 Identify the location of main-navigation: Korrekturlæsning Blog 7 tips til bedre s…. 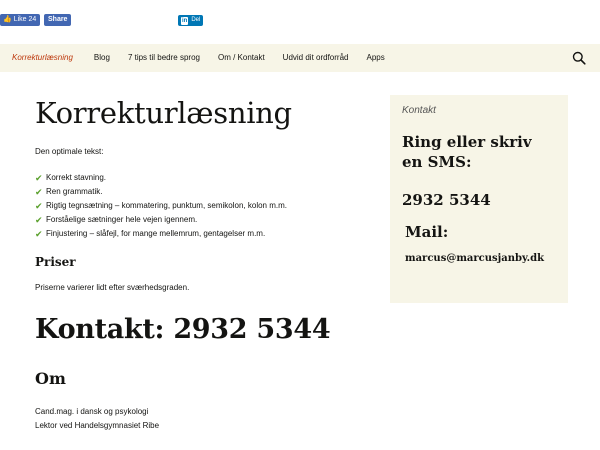
(300, 58).